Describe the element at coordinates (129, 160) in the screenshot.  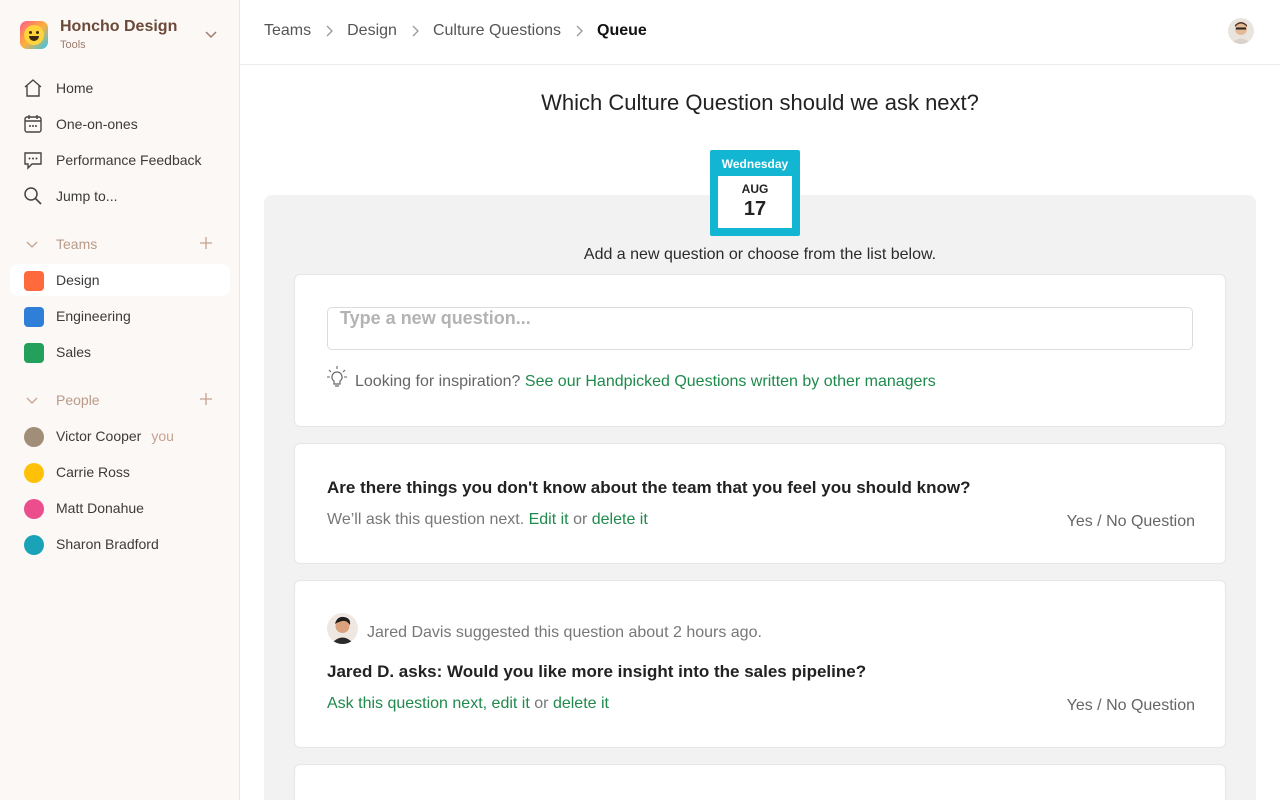
I see `nav-performance-feedback-label: Performance Feedback` at that location.